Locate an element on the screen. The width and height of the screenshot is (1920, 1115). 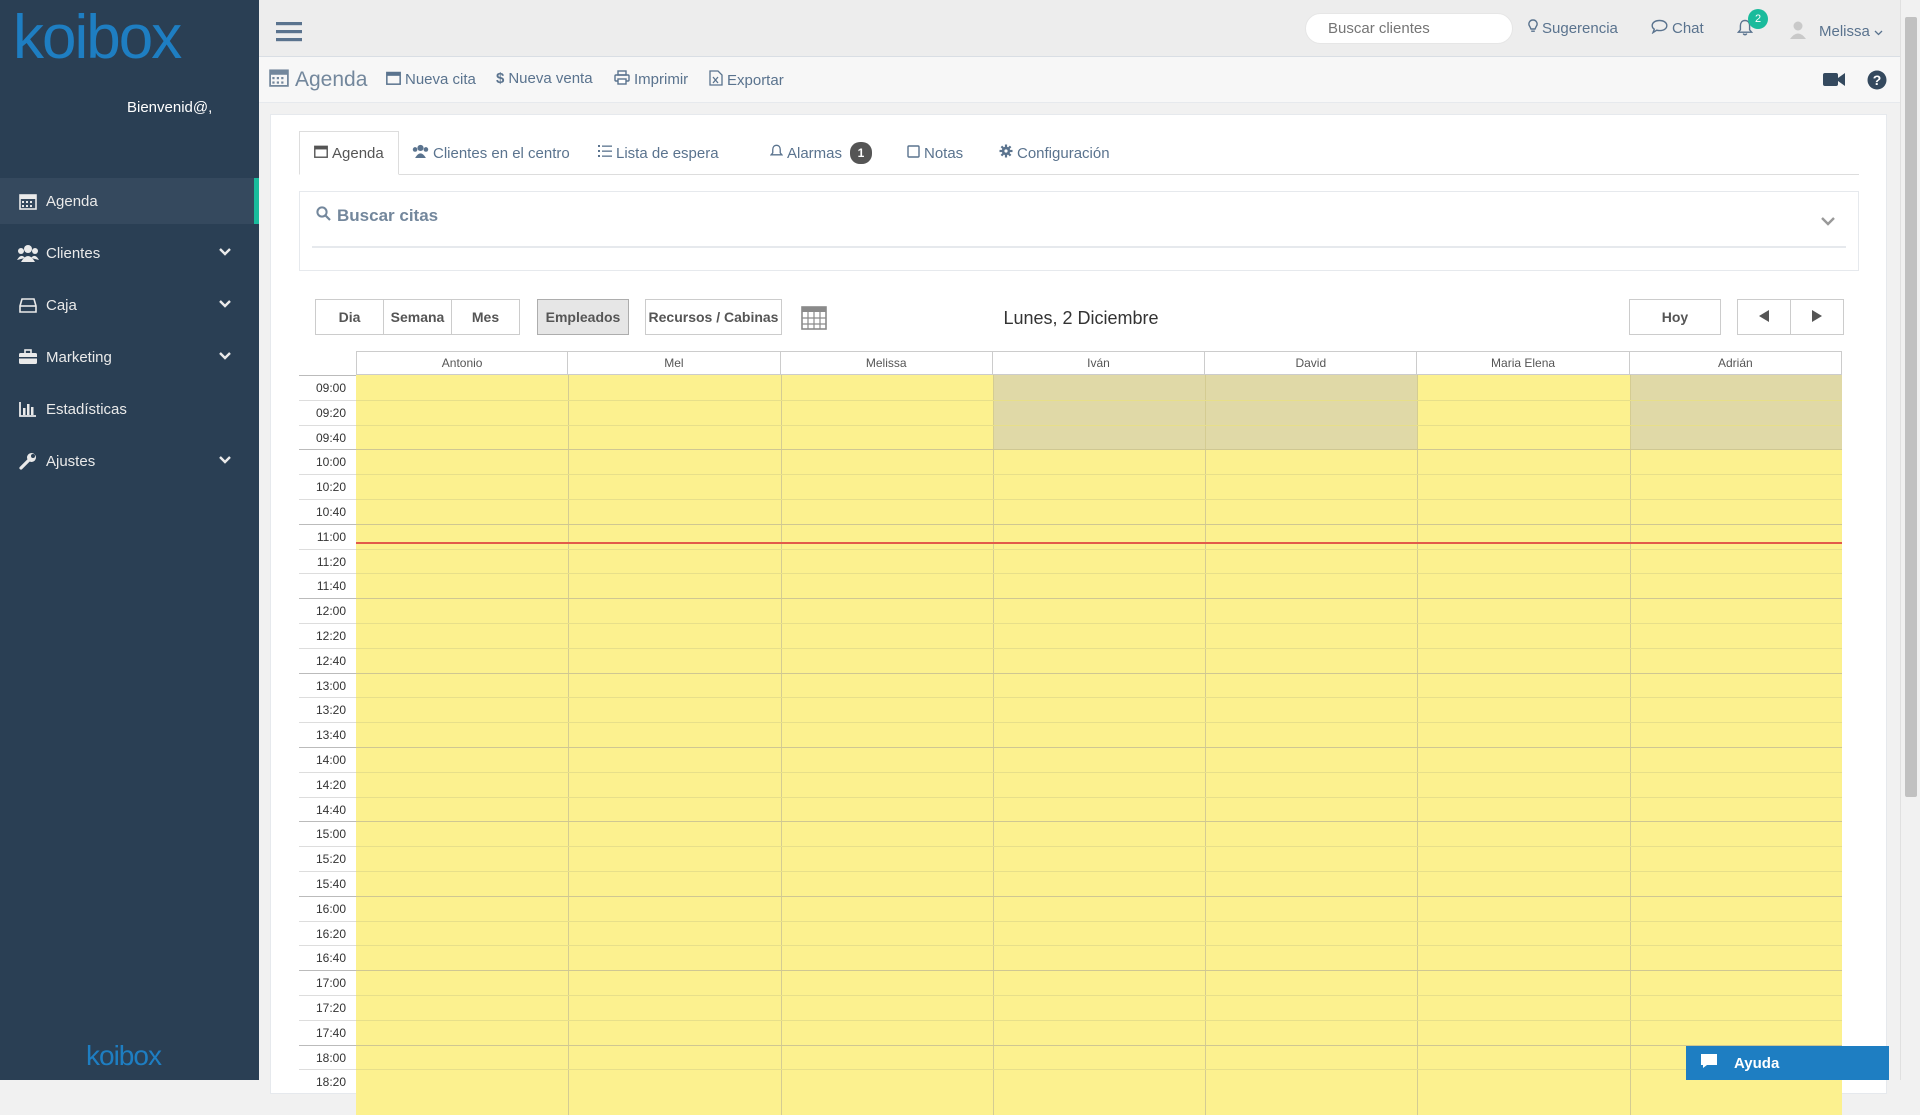
tab-agenda: Agenda is located at coordinates (349, 153).